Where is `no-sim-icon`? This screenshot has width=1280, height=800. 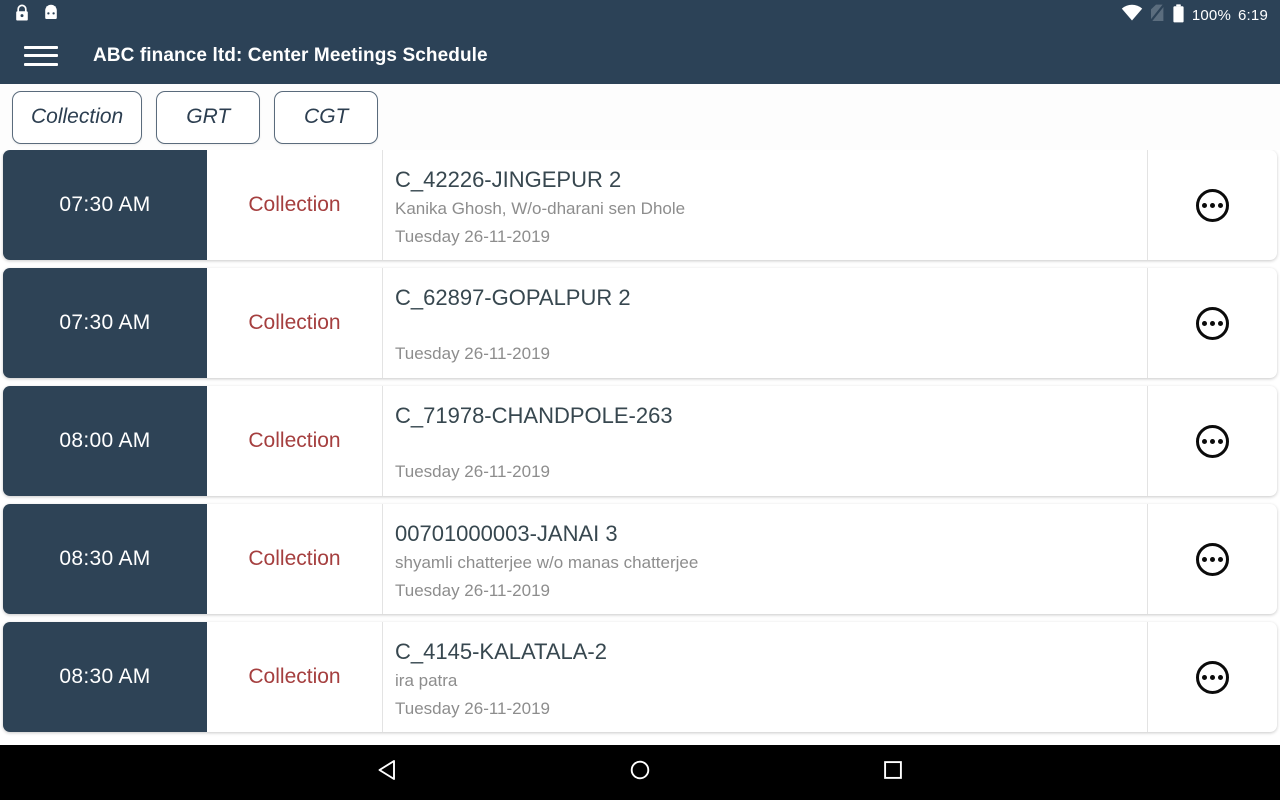
no-sim-icon is located at coordinates (1157, 14).